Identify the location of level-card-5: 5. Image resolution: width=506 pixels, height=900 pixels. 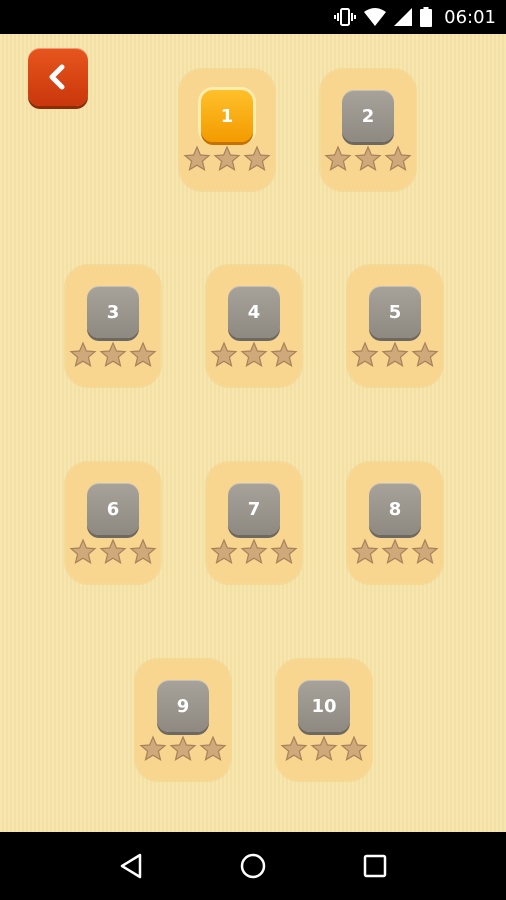
(395, 326).